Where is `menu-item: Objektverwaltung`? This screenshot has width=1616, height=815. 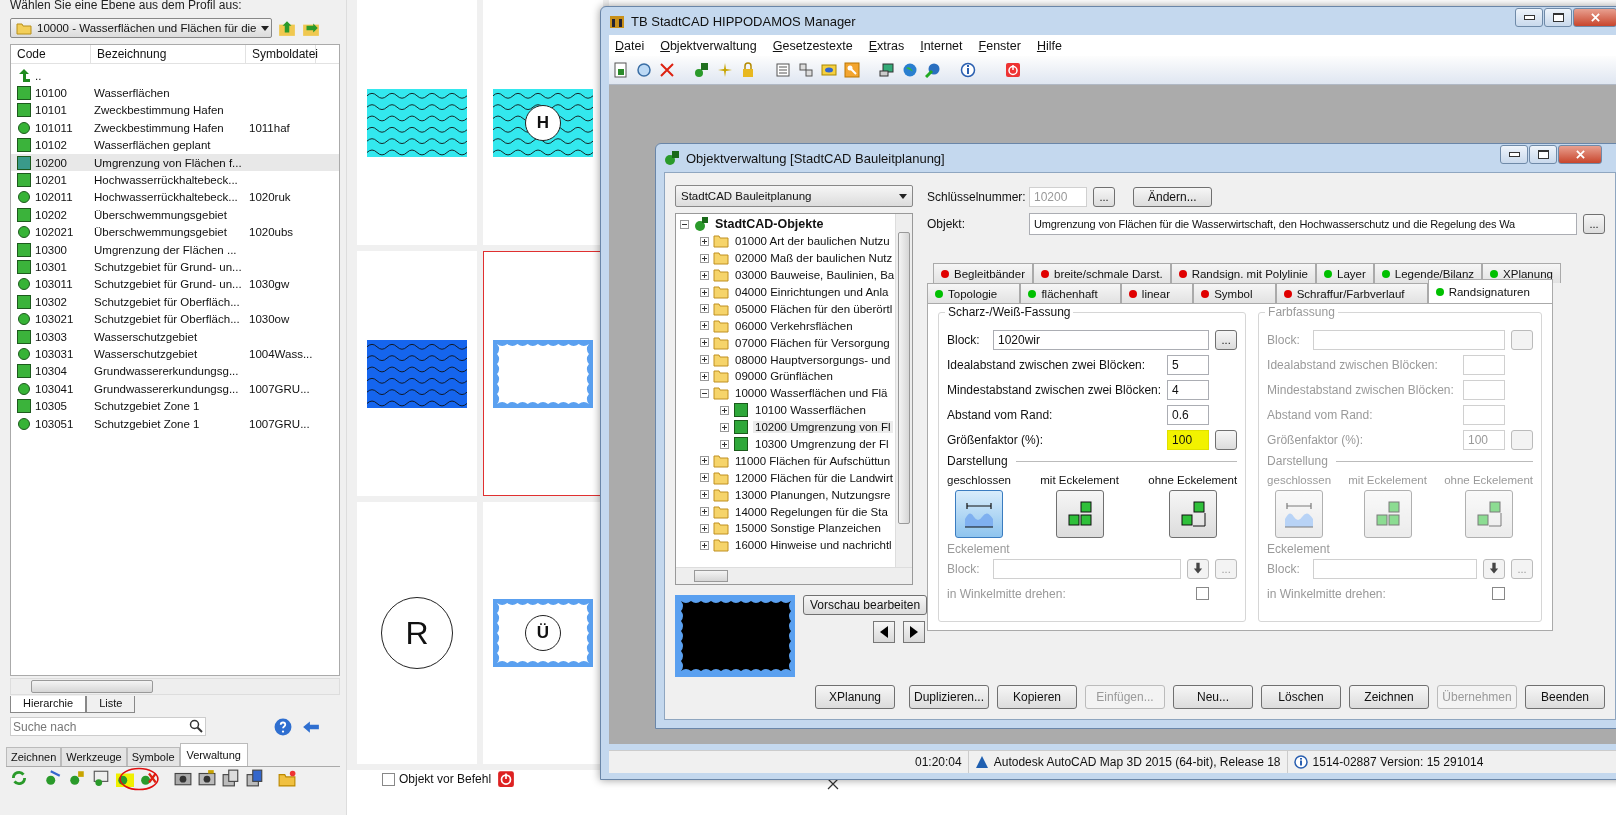
menu-item: Objektverwaltung is located at coordinates (708, 45).